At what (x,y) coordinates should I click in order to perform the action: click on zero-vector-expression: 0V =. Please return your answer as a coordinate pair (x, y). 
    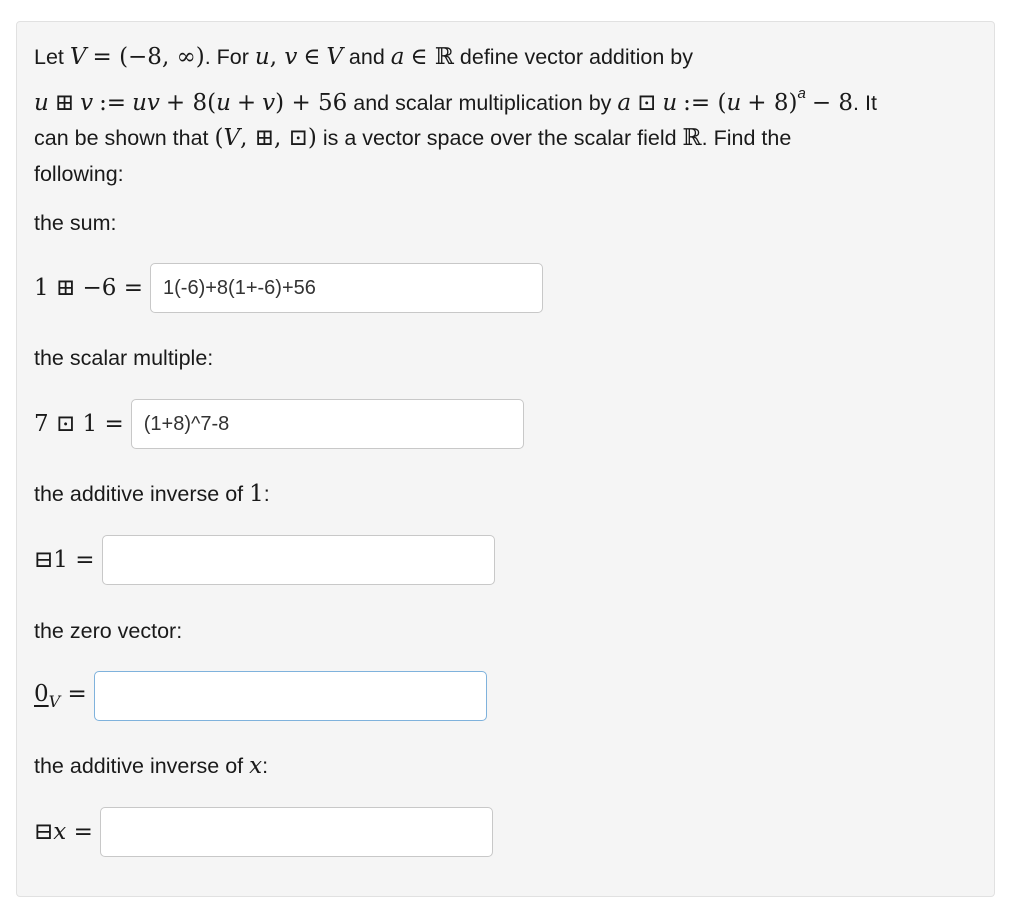
    Looking at the image, I should click on (60, 696).